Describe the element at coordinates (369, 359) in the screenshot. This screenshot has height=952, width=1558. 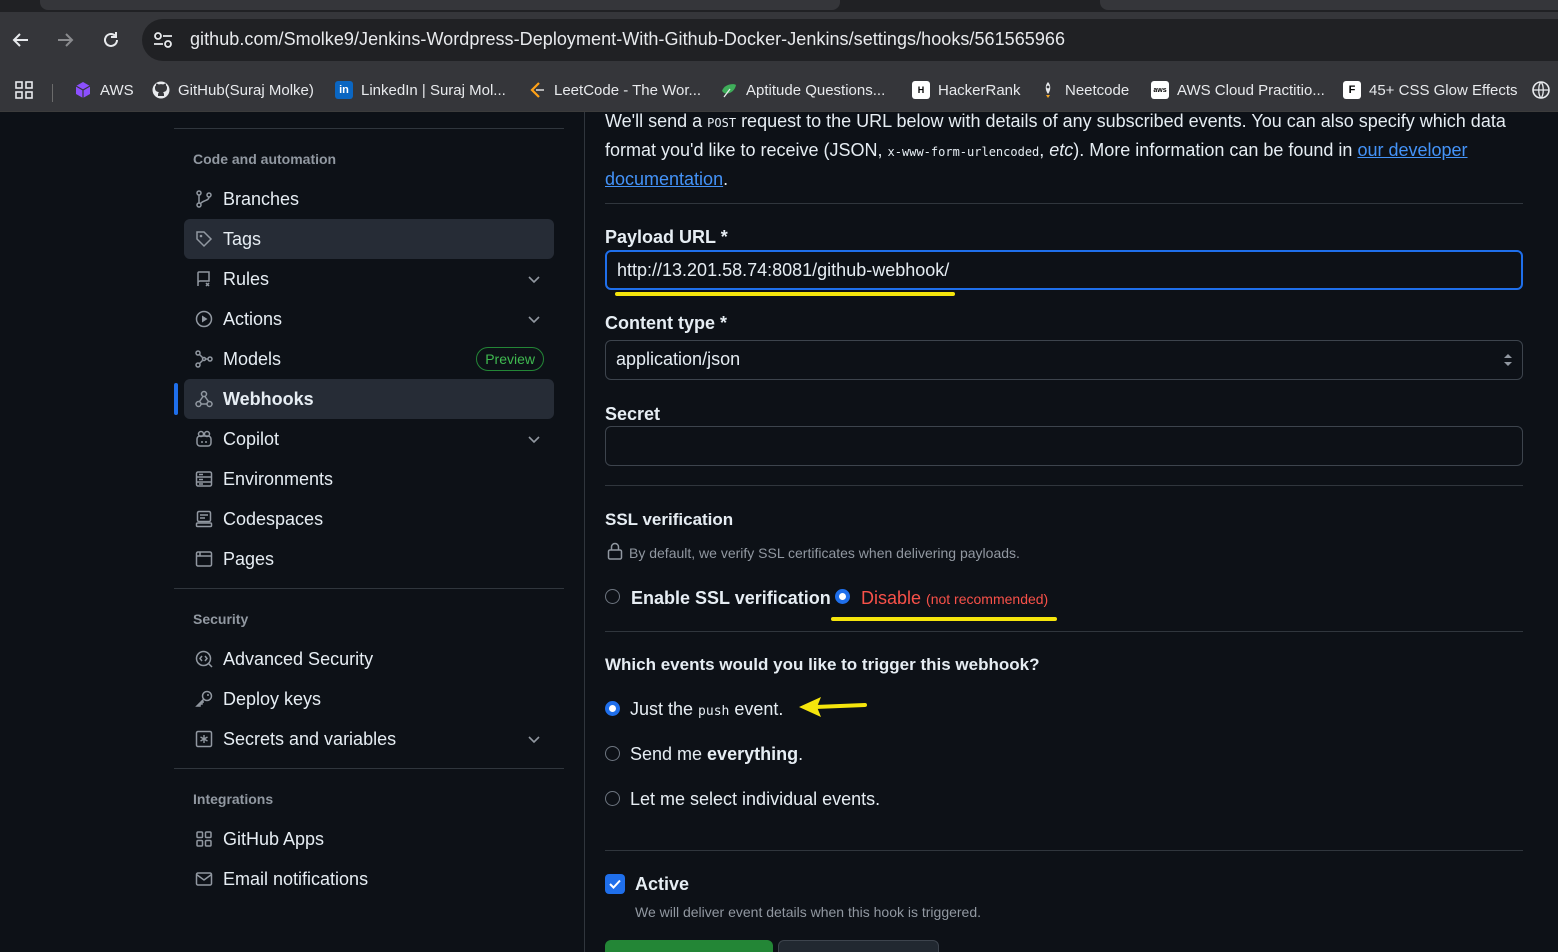
I see `sidebar-item-models: Models Preview` at that location.